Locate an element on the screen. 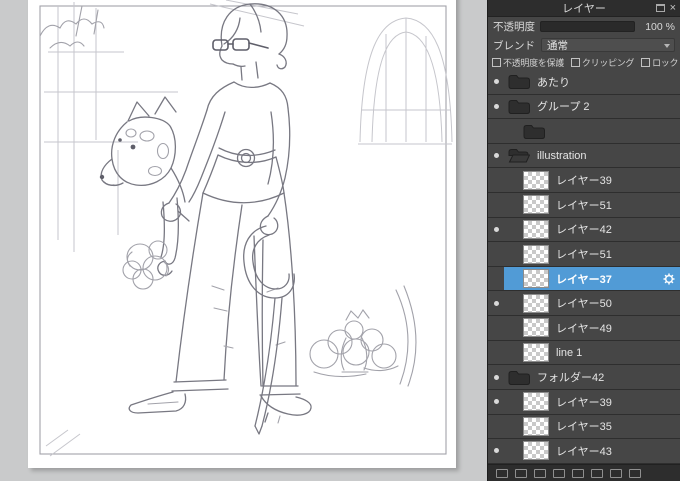  clipping-label: クリッピング is located at coordinates (608, 62).